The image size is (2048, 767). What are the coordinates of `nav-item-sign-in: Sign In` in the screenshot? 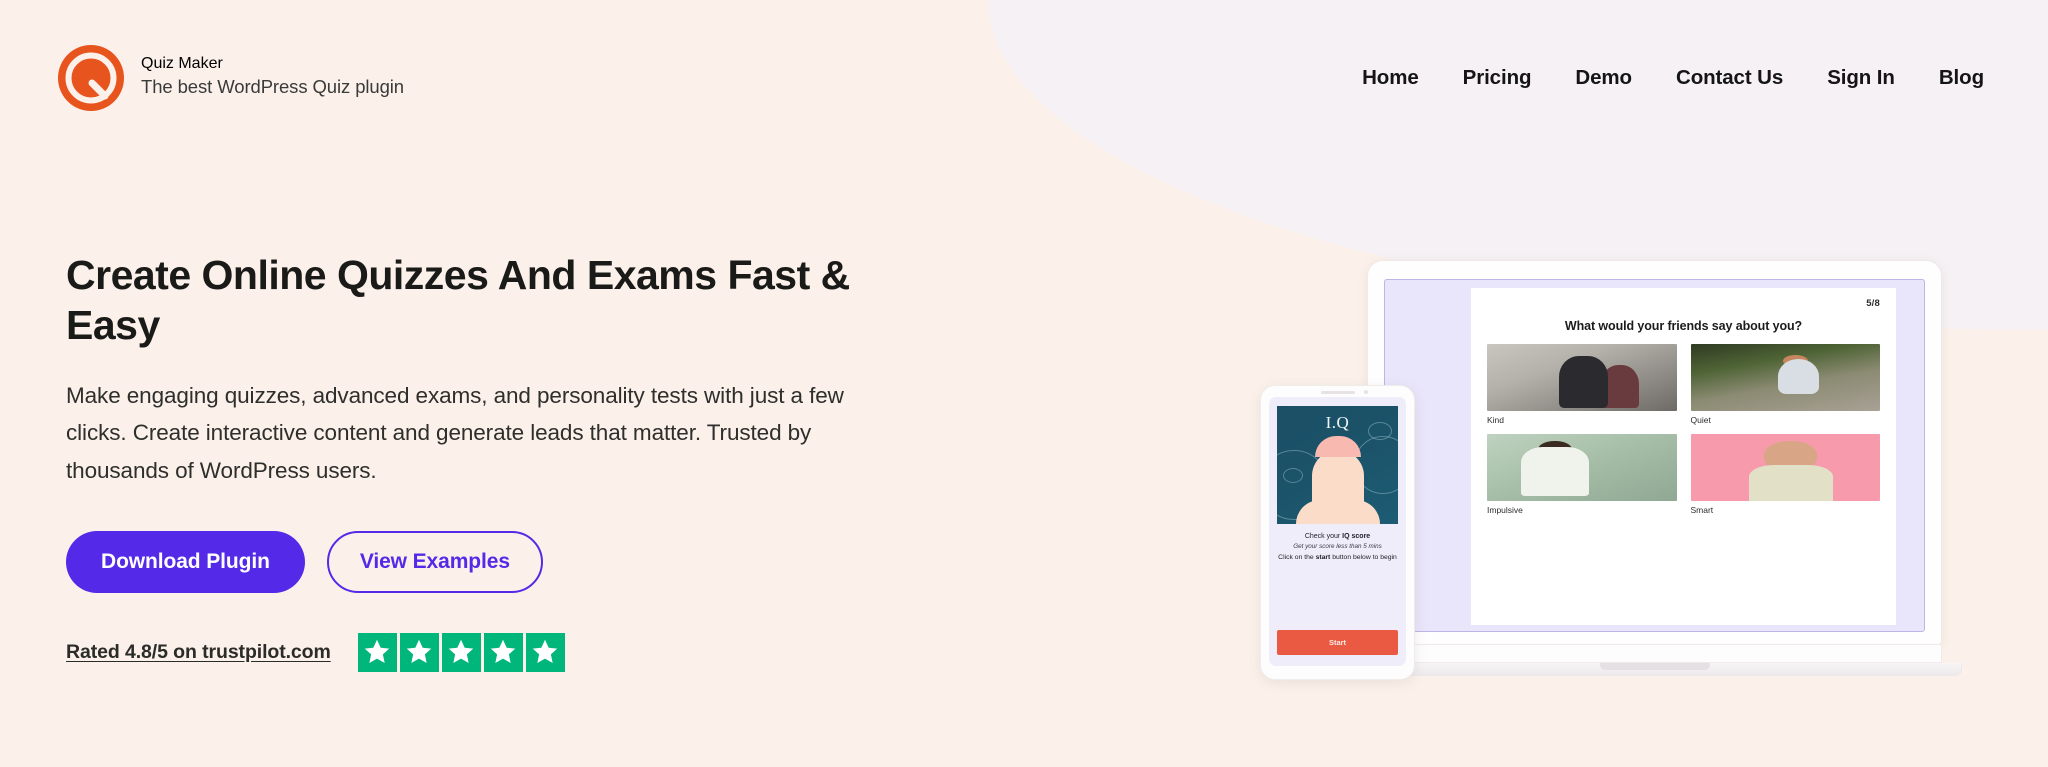 It's located at (1861, 78).